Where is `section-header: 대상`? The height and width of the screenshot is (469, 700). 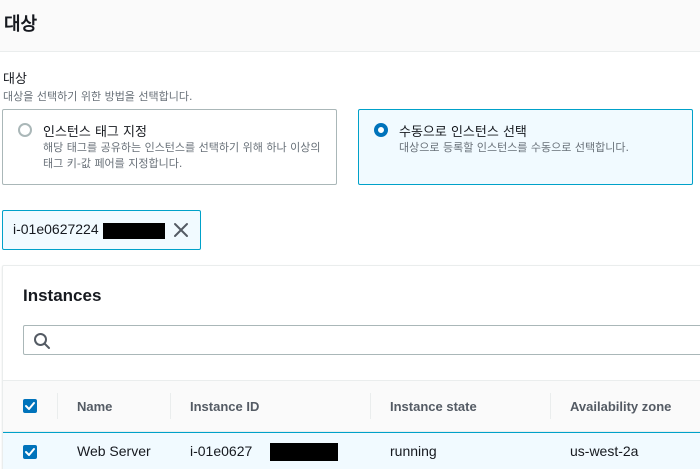
section-header: 대상 is located at coordinates (350, 26).